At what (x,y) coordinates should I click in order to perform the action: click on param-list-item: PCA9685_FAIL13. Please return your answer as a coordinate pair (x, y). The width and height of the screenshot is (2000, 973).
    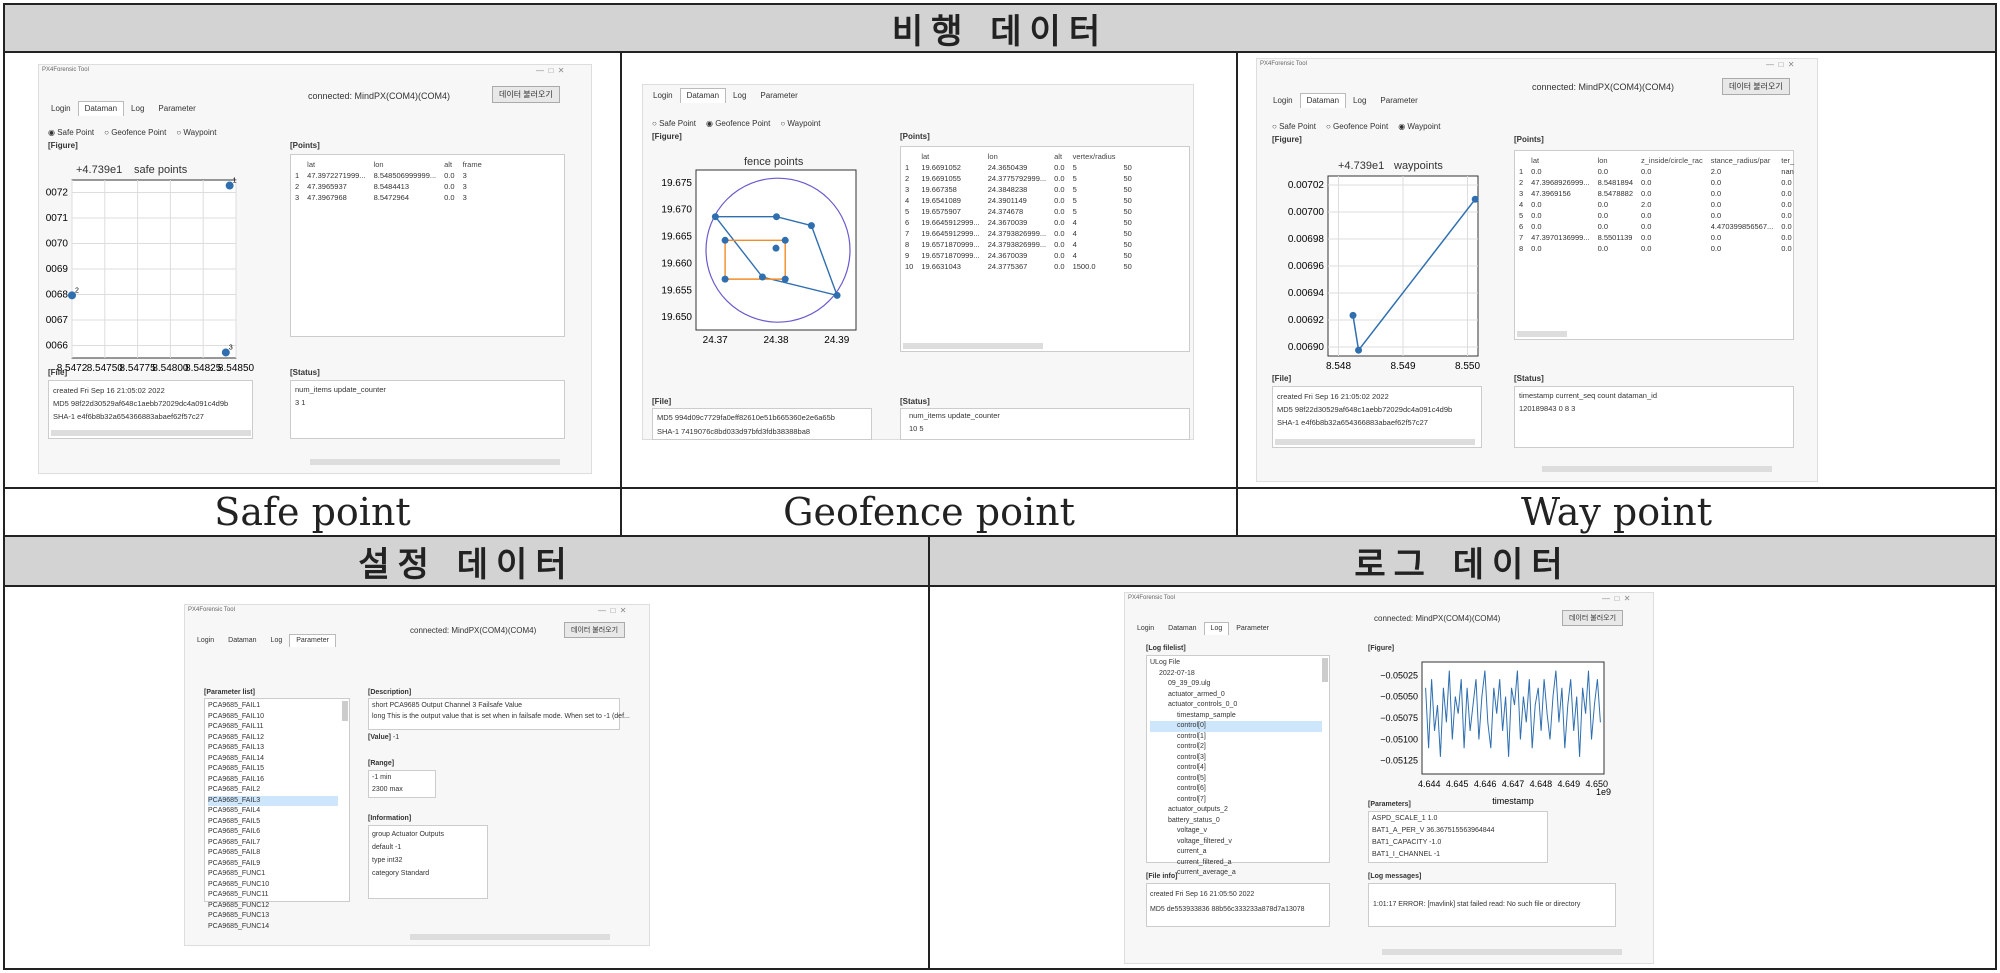
    Looking at the image, I should click on (273, 748).